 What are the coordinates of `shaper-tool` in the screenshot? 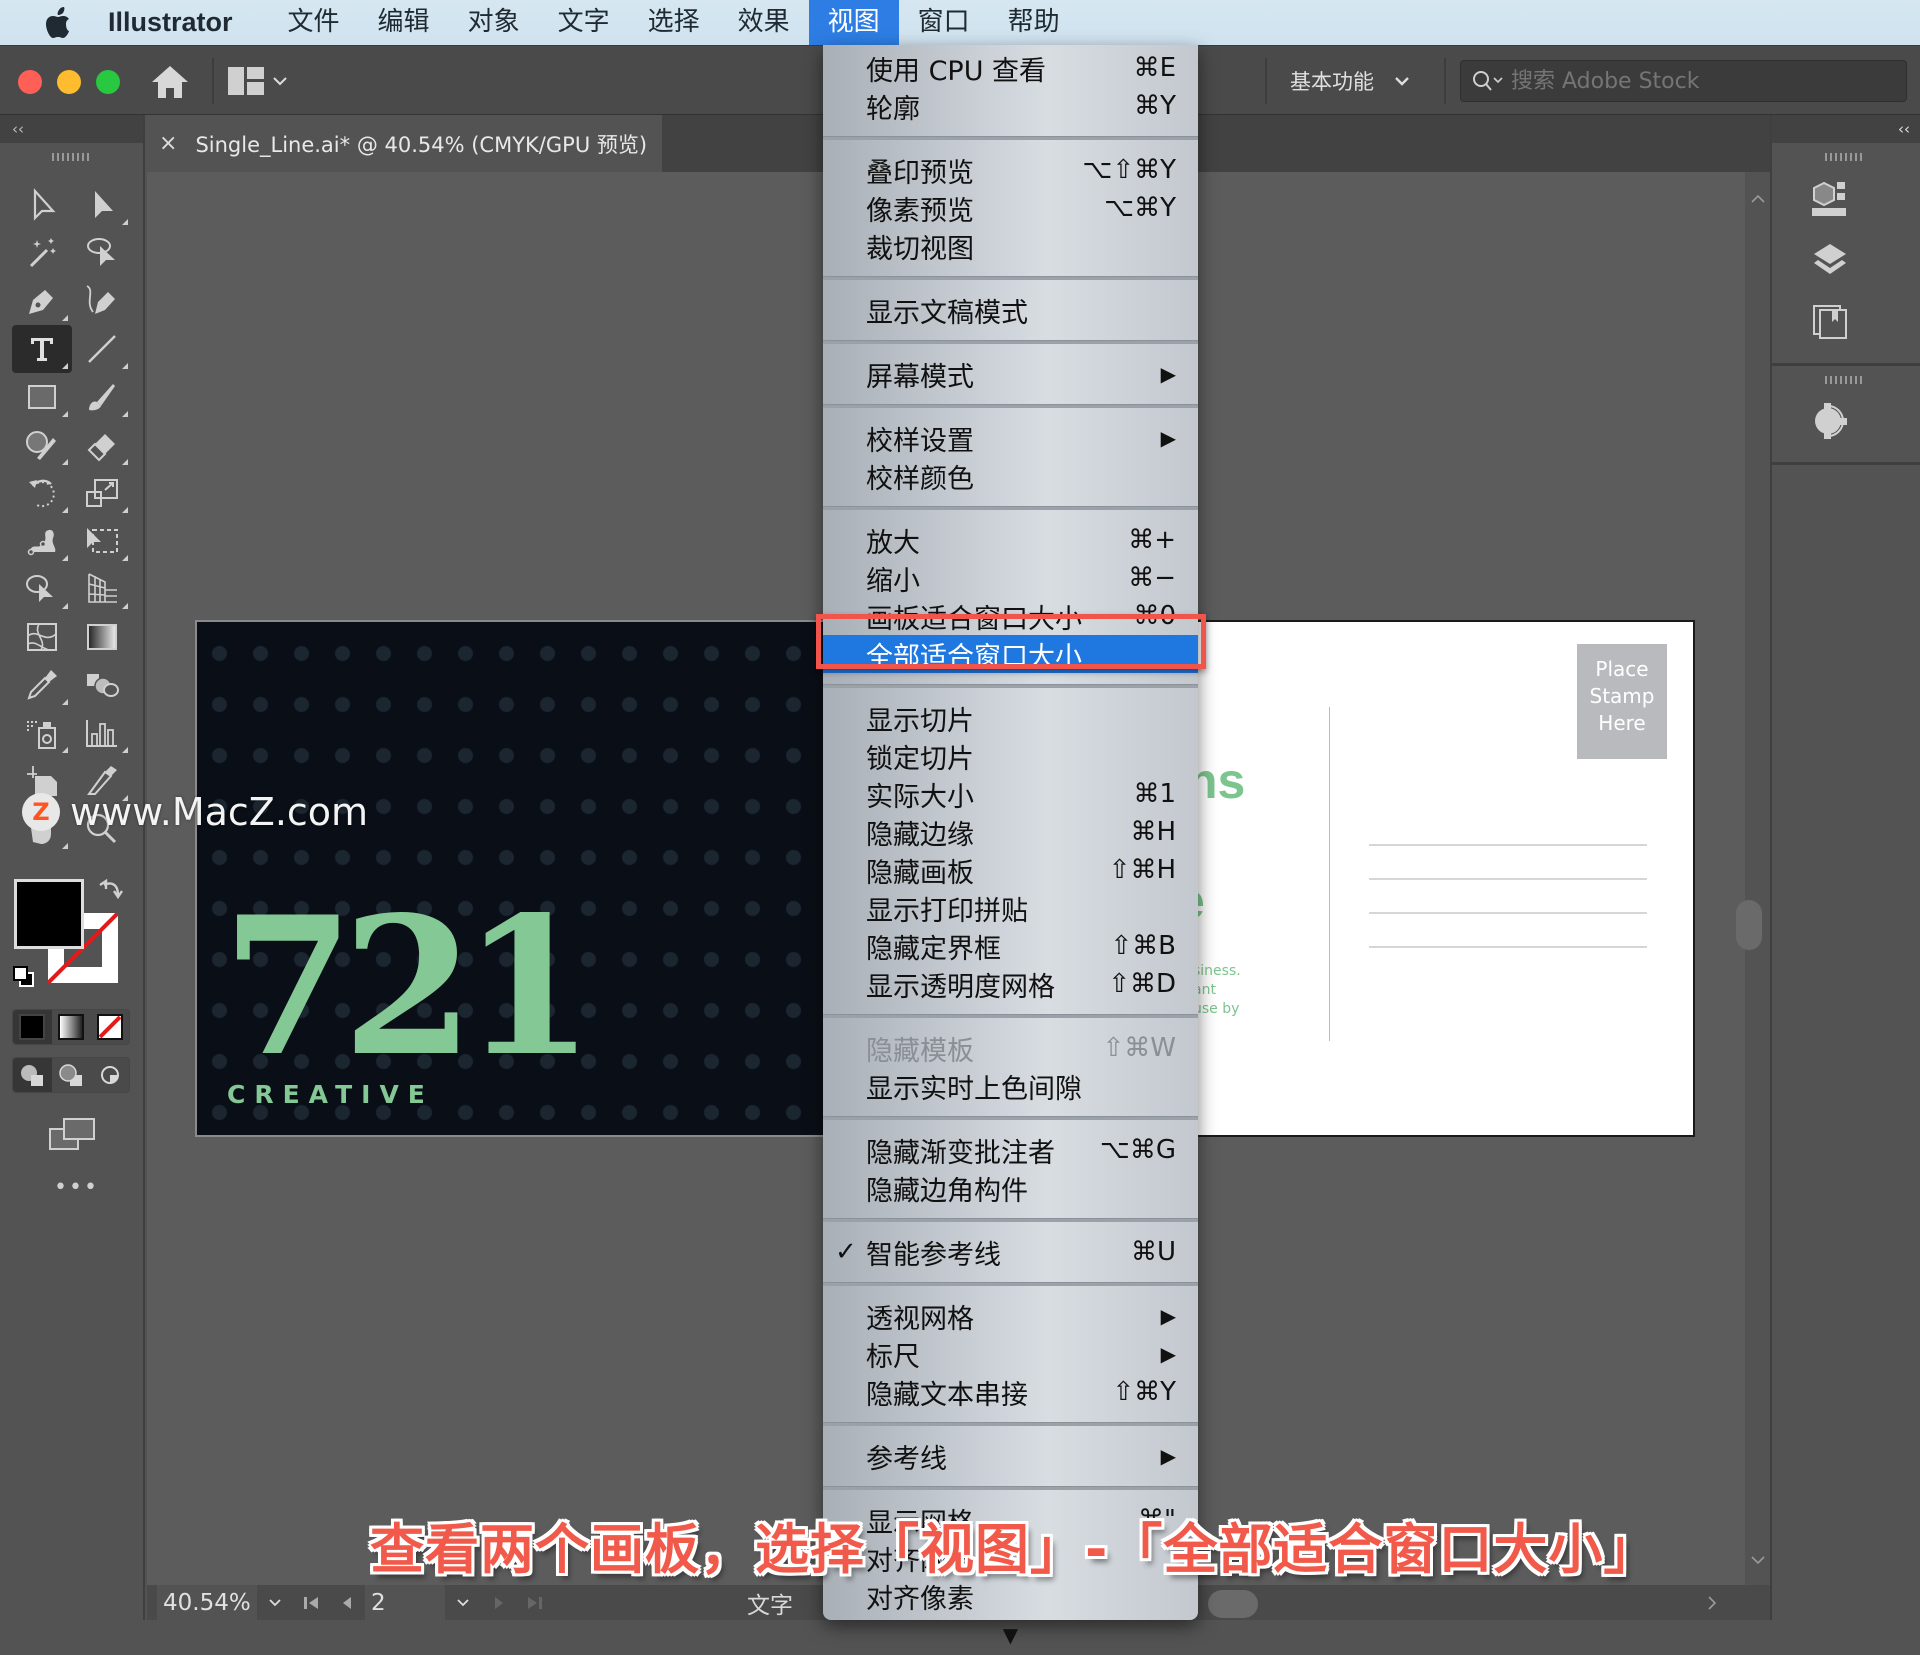 It's located at (42, 445).